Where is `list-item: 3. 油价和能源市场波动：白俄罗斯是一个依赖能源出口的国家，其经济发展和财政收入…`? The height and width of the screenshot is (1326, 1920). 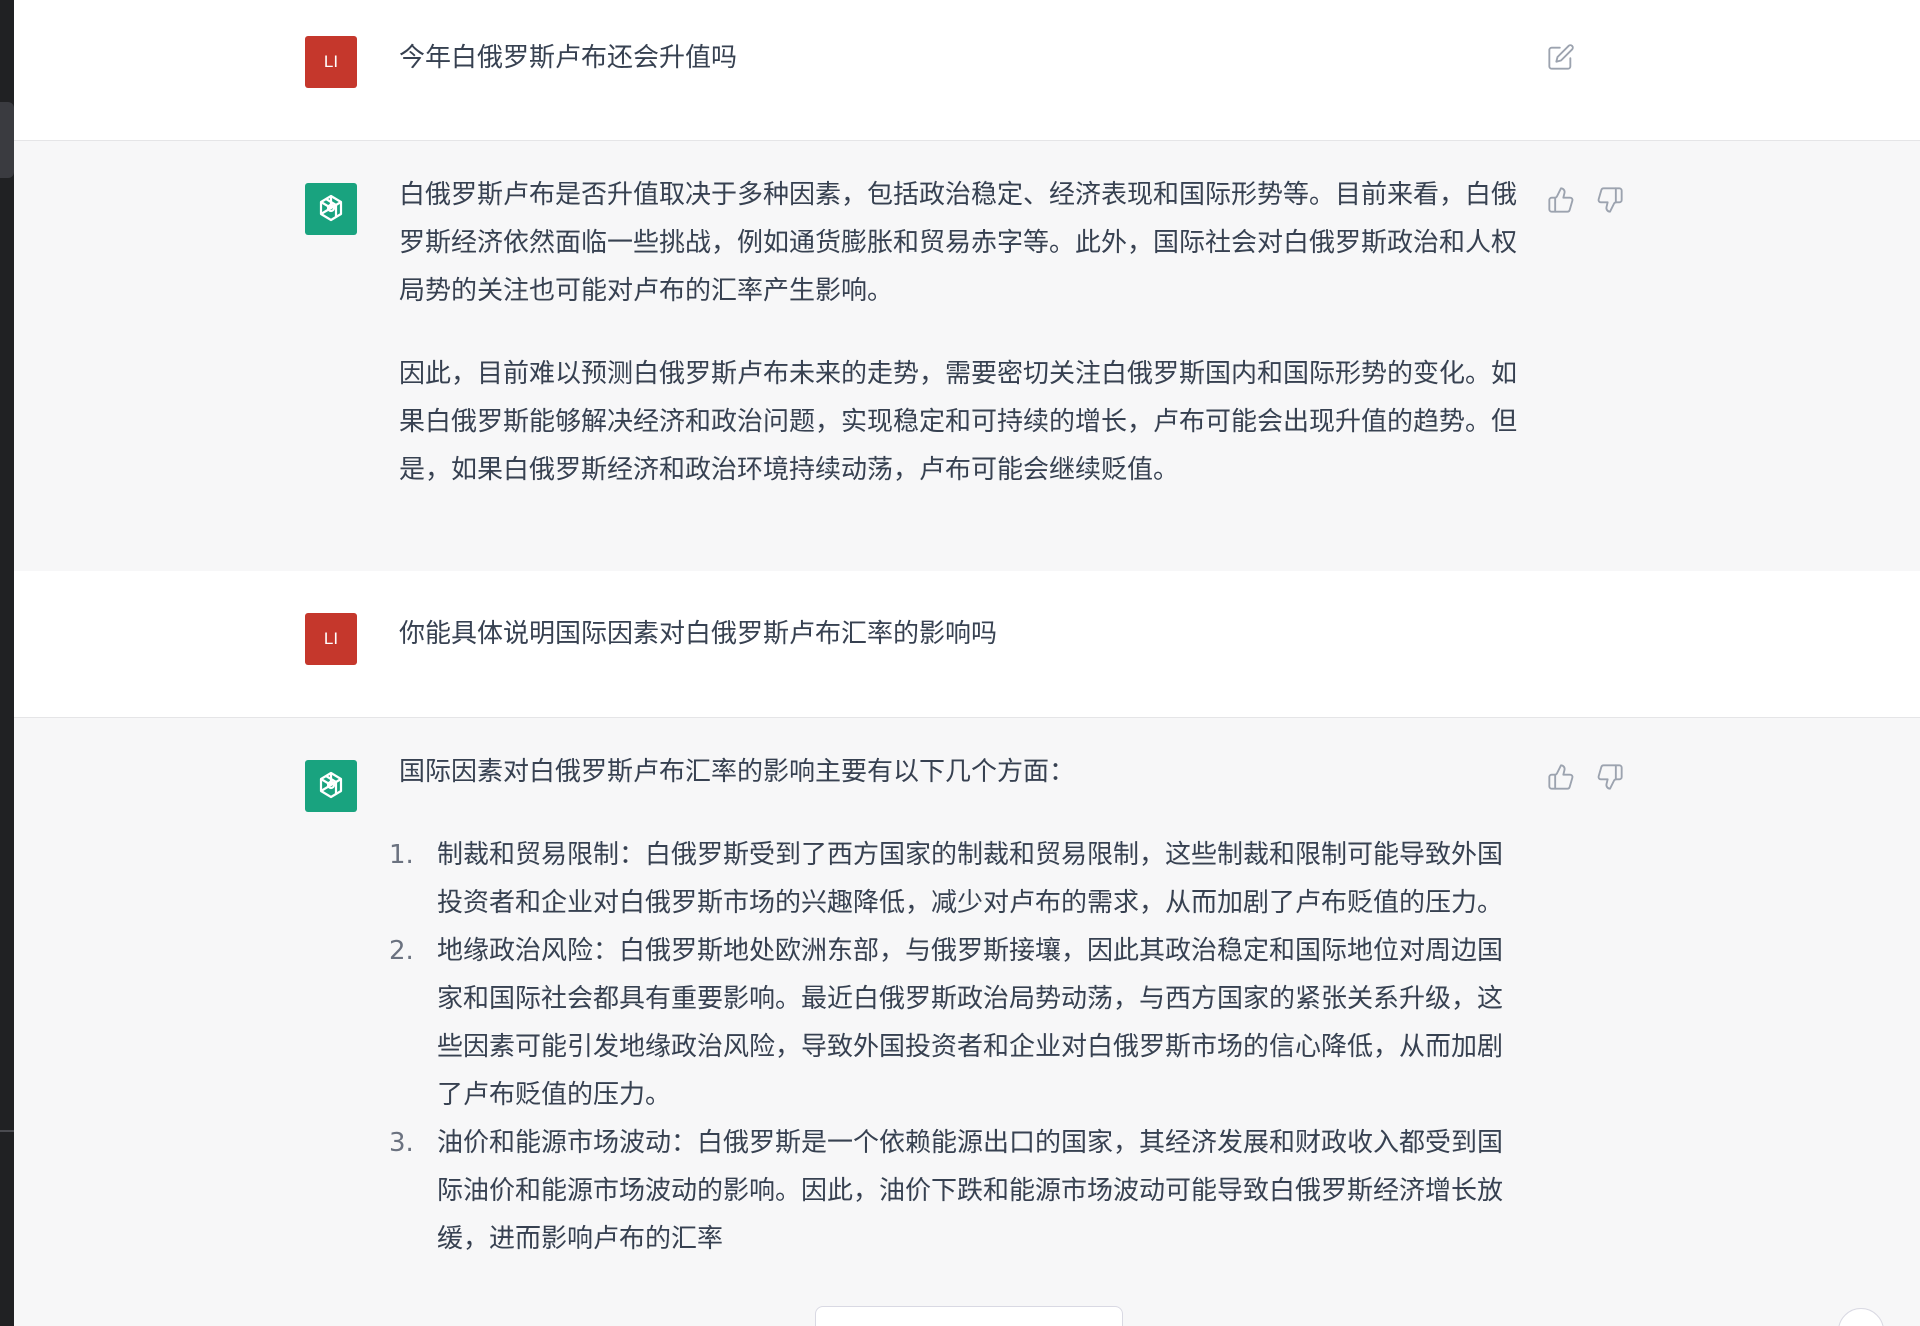
list-item: 3. 油价和能源市场波动：白俄罗斯是一个依赖能源出口的国家，其经济发展和财政收入… is located at coordinates (956, 1191).